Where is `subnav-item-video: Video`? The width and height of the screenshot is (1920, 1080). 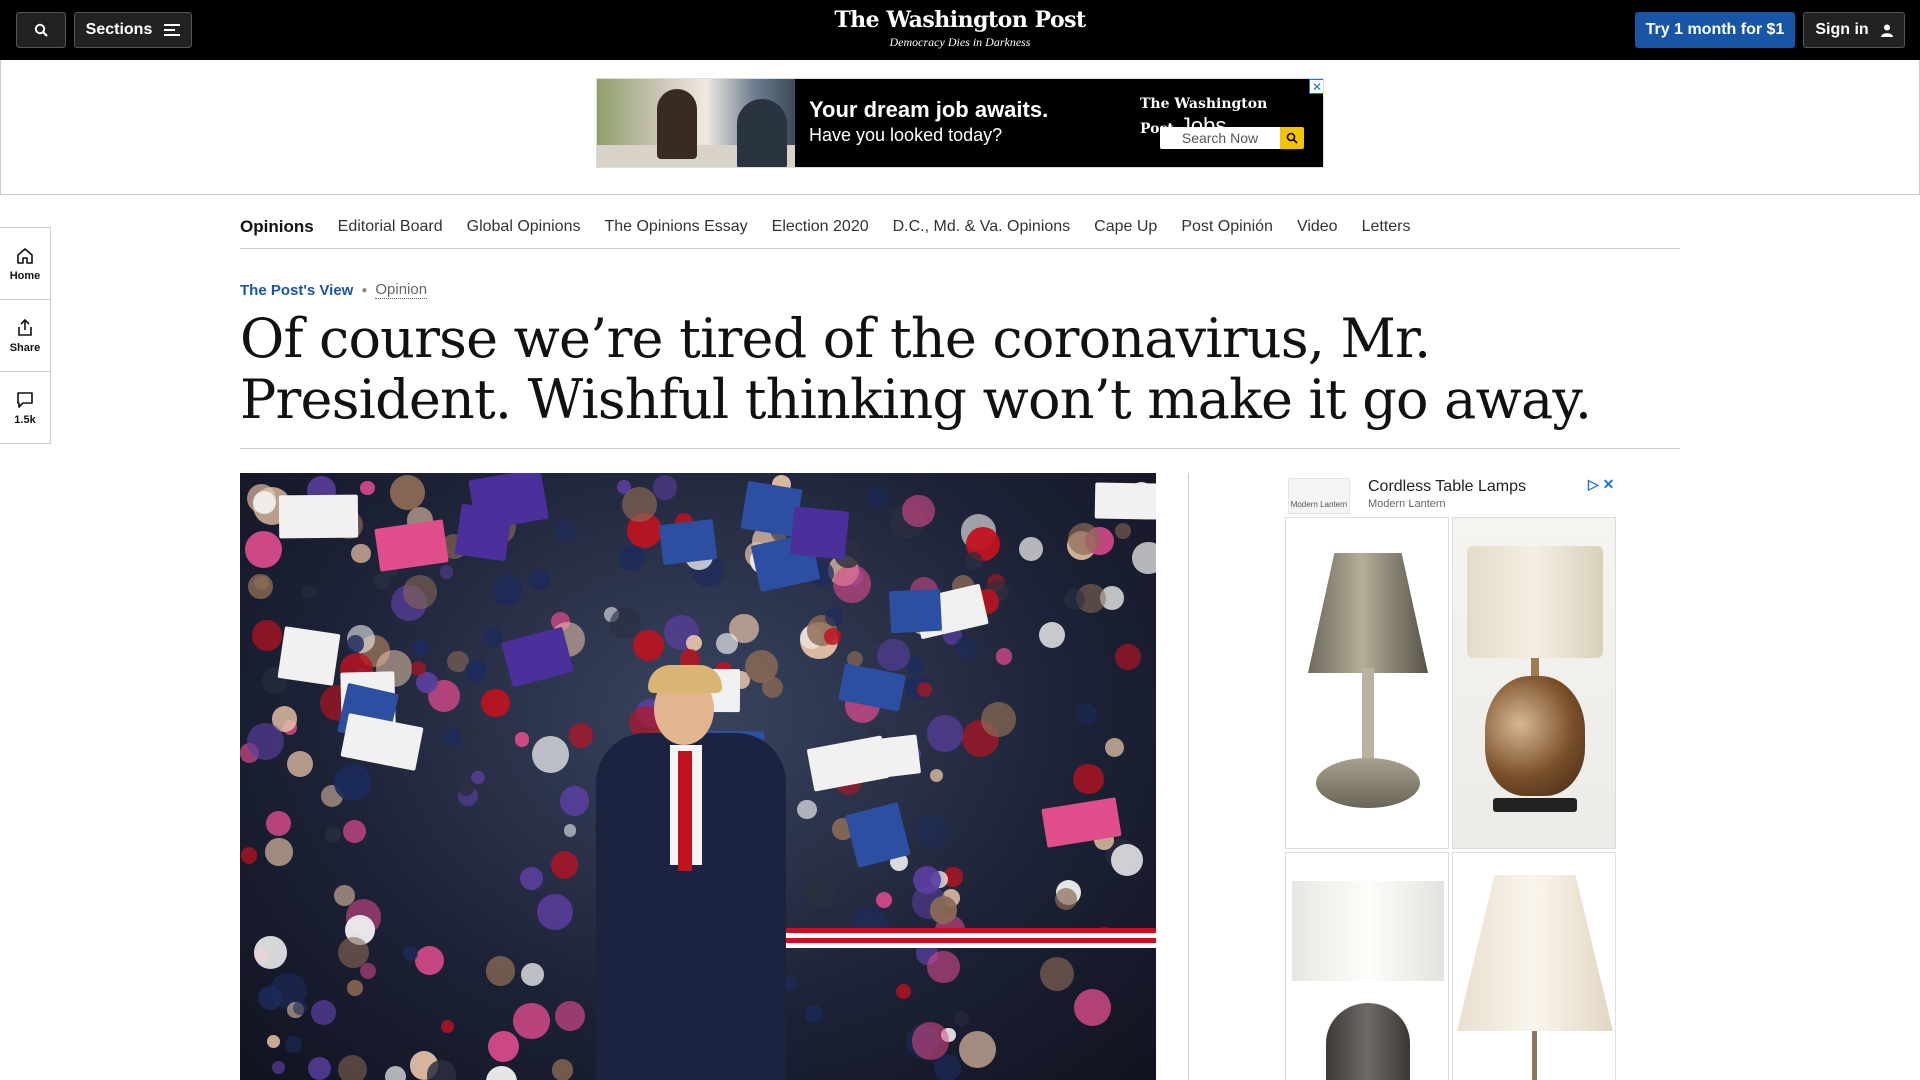 subnav-item-video: Video is located at coordinates (1317, 227).